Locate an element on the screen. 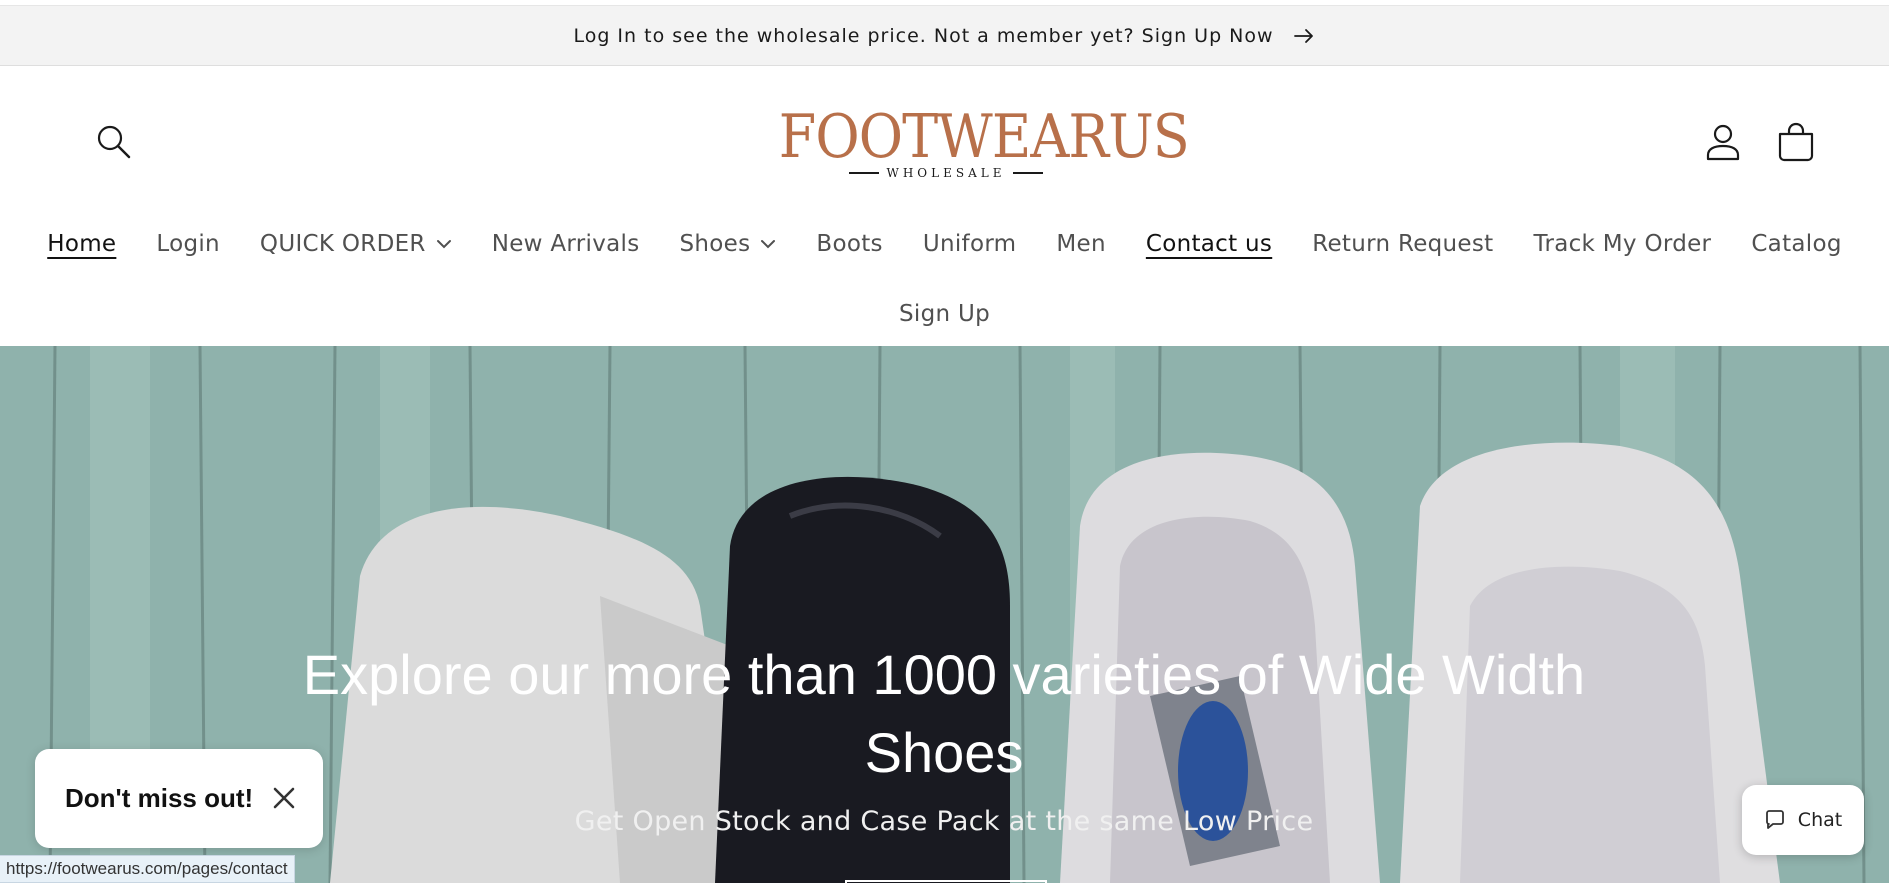 The image size is (1889, 883). nav-item-shoes: Shoes is located at coordinates (728, 244).